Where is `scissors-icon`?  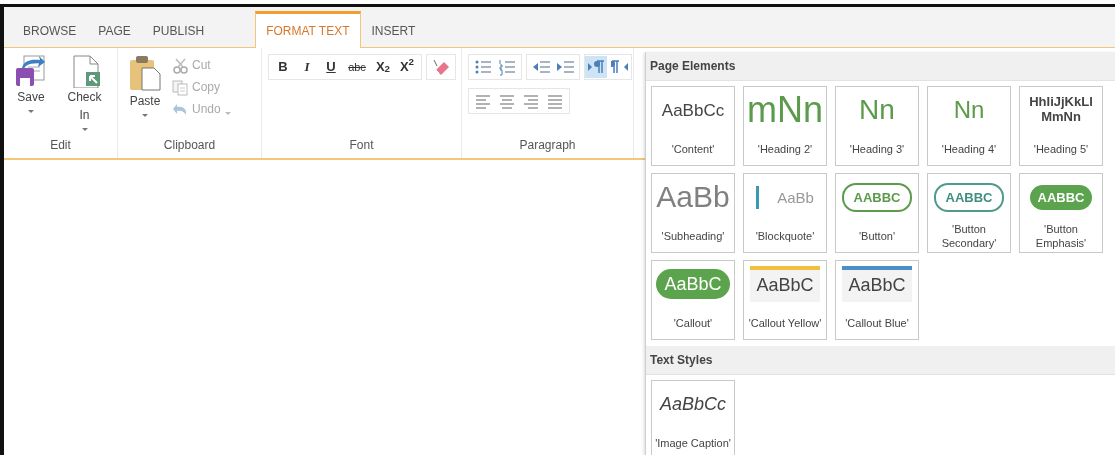 scissors-icon is located at coordinates (180, 65).